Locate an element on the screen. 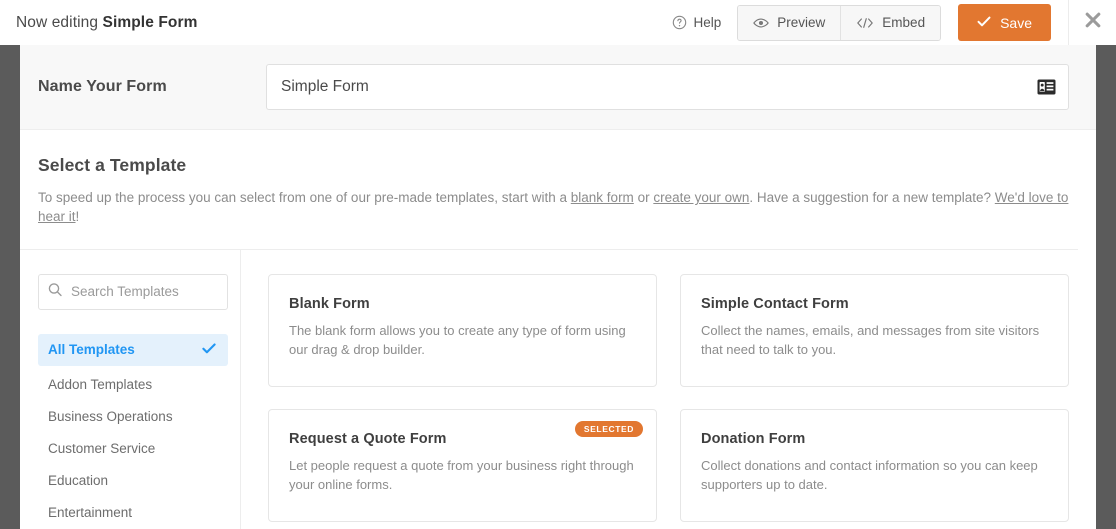  name-your-form-label: Name Your Form is located at coordinates (102, 86).